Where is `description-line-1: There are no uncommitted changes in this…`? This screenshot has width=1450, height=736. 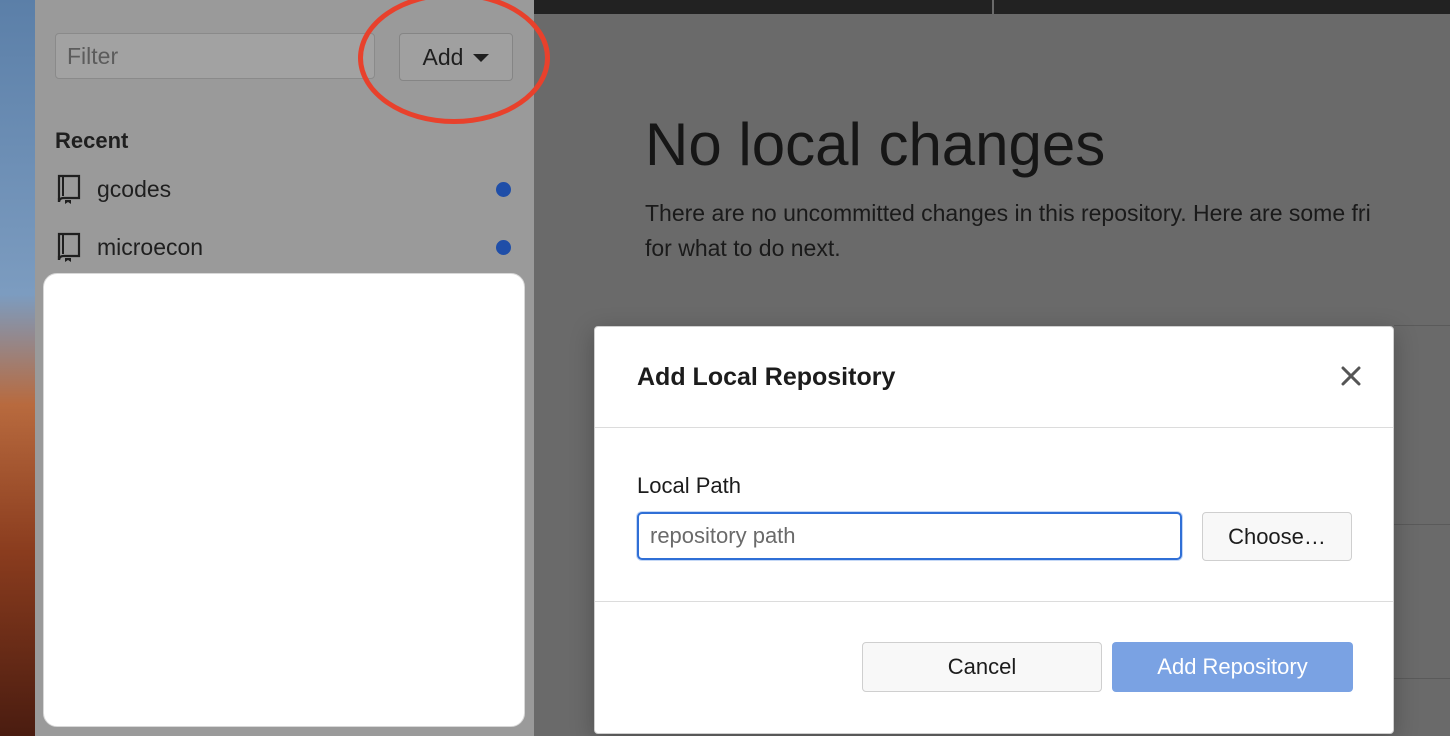 description-line-1: There are no uncommitted changes in this… is located at coordinates (1008, 213).